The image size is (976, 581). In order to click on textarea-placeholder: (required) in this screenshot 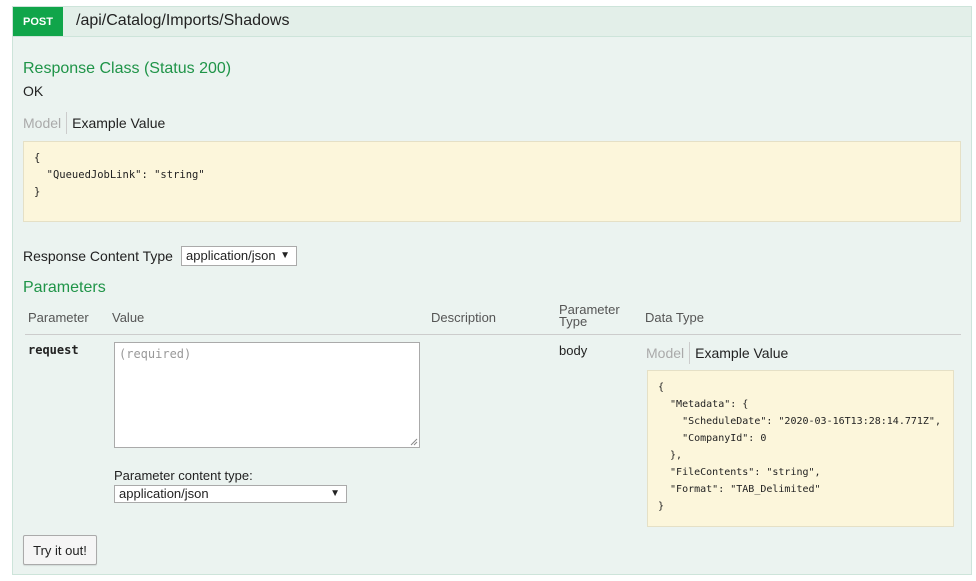, I will do `click(155, 354)`.